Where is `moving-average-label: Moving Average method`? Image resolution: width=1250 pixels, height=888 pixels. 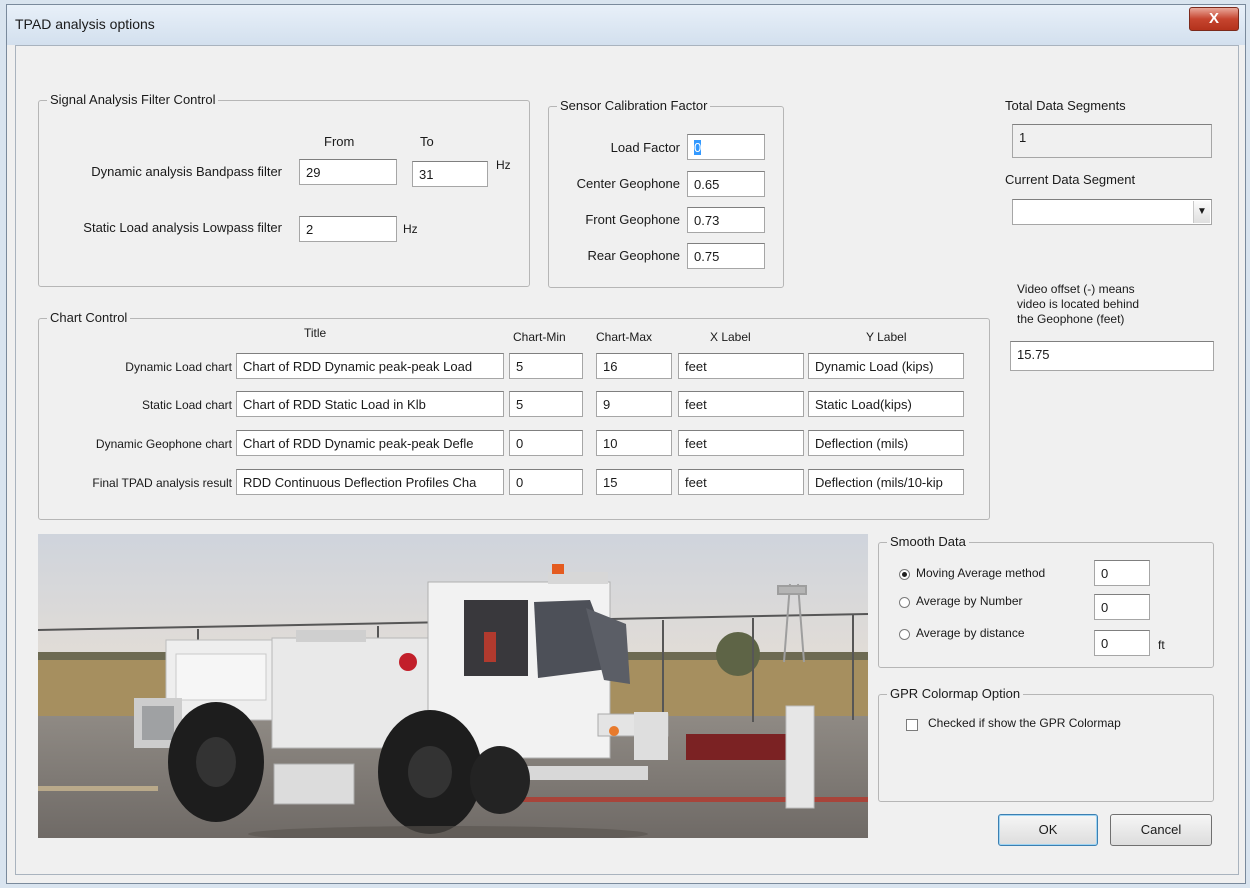
moving-average-label: Moving Average method is located at coordinates (981, 573).